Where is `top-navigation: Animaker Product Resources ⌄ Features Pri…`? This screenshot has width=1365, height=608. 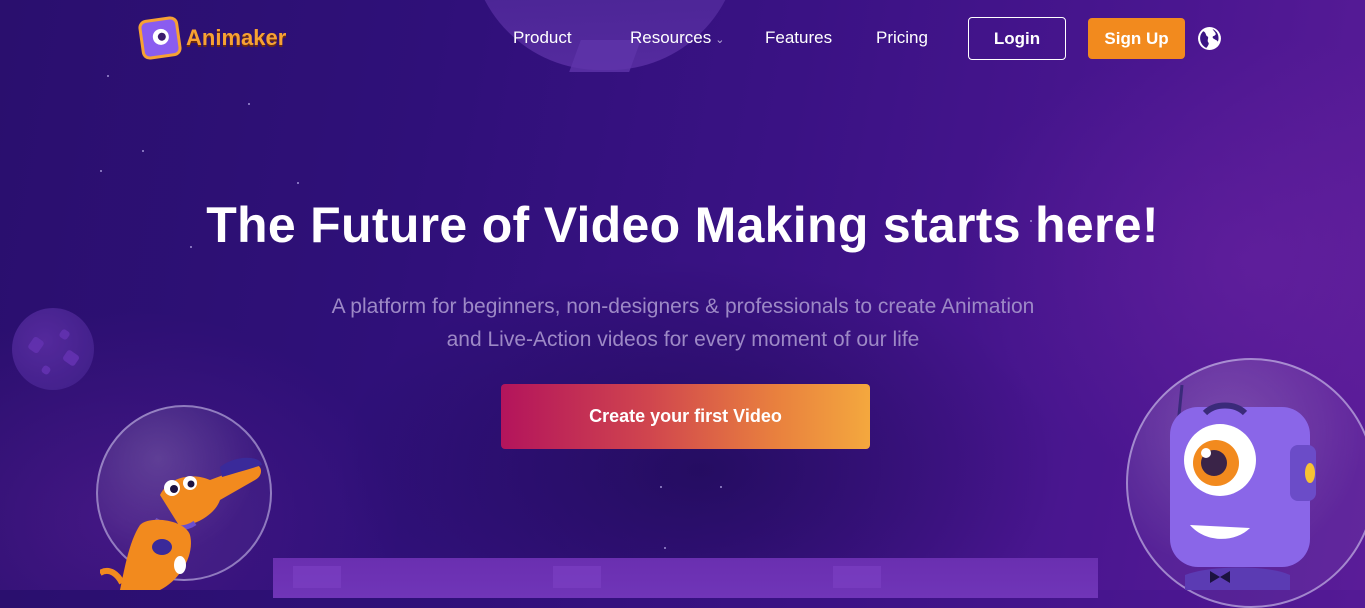
top-navigation: Animaker Product Resources ⌄ Features Pri… is located at coordinates (682, 40).